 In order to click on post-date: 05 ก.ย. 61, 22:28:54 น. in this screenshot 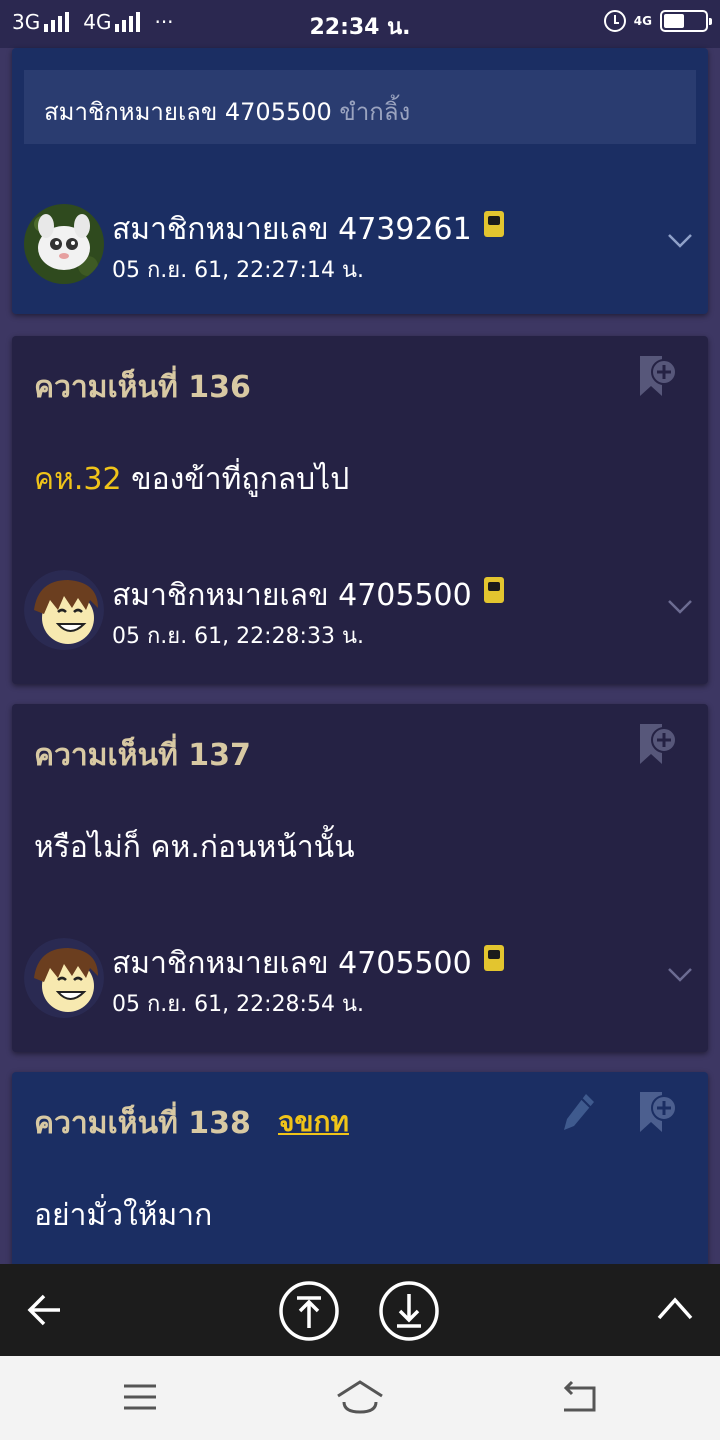, I will do `click(238, 1004)`.